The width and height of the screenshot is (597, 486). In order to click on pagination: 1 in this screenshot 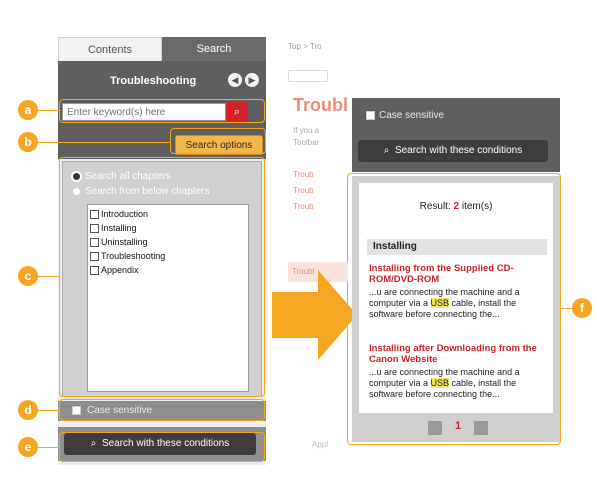, I will do `click(458, 428)`.